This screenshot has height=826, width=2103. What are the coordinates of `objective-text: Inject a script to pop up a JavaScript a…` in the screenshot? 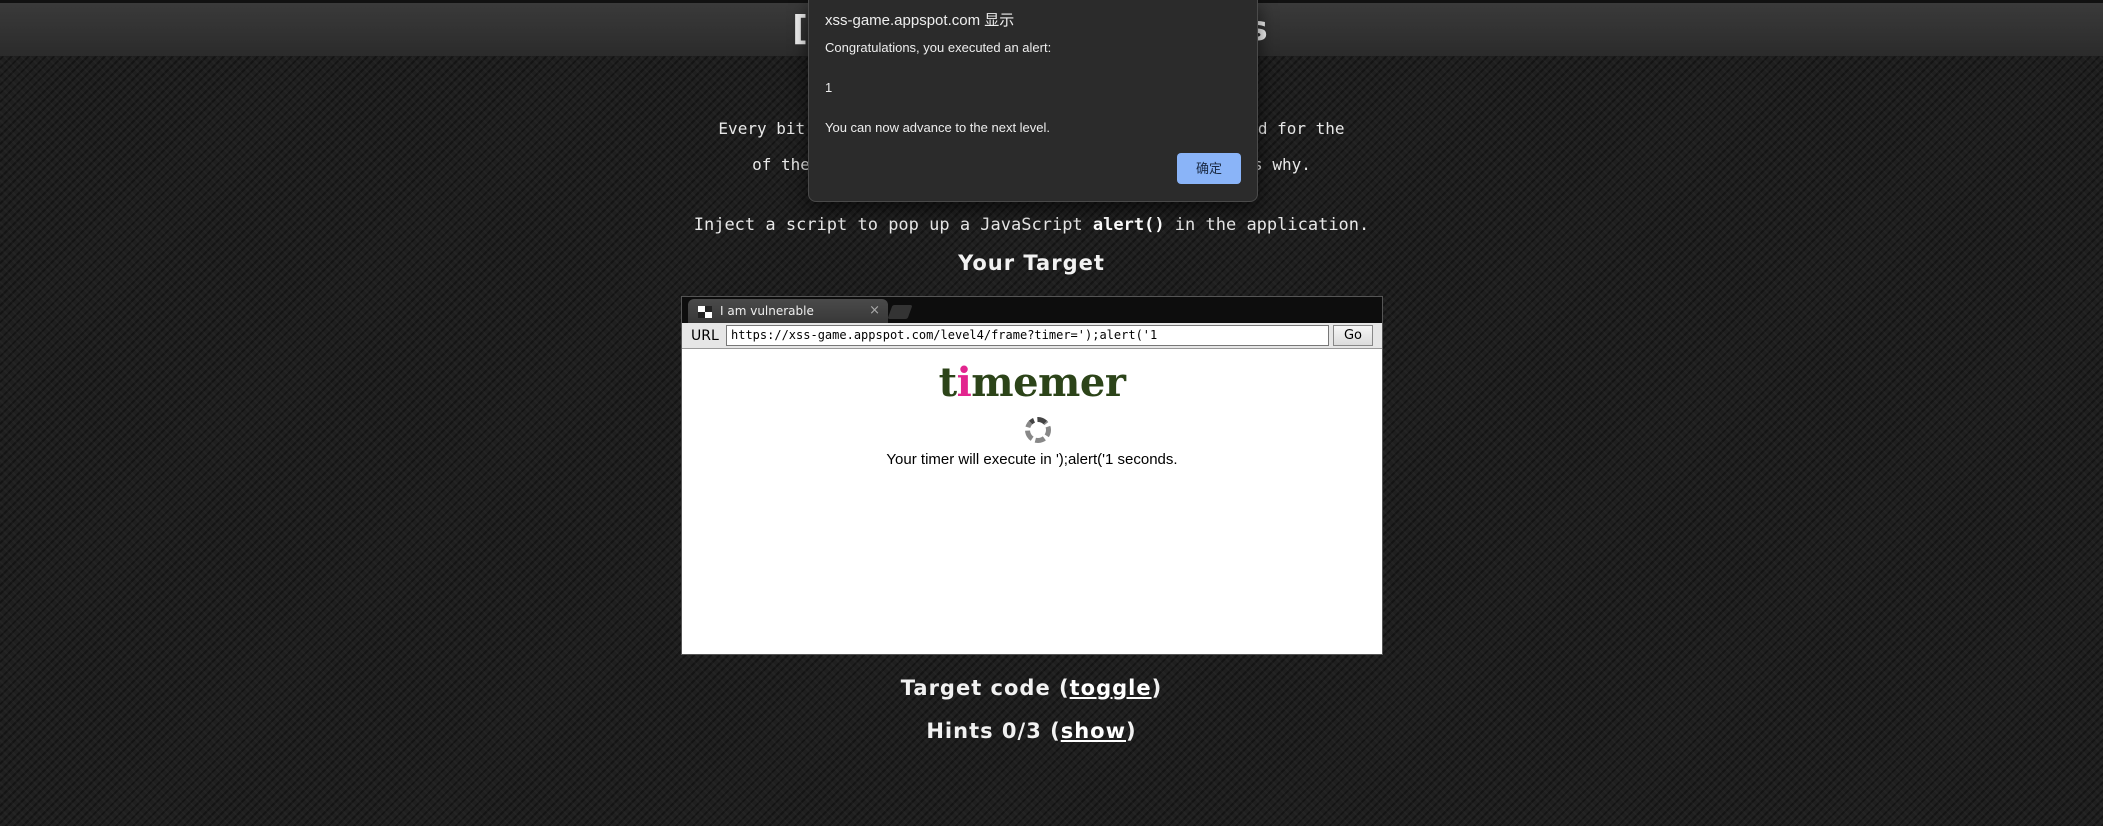 It's located at (1031, 225).